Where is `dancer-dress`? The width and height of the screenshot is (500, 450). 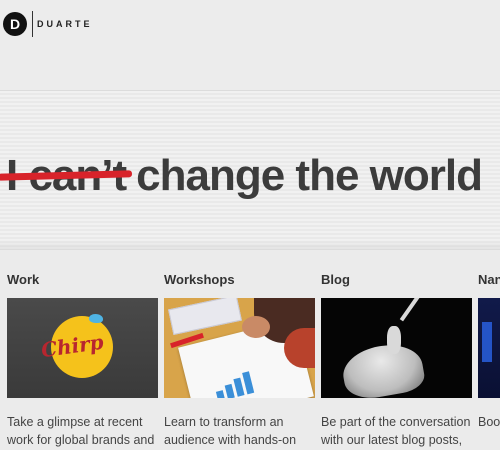
dancer-dress is located at coordinates (383, 368).